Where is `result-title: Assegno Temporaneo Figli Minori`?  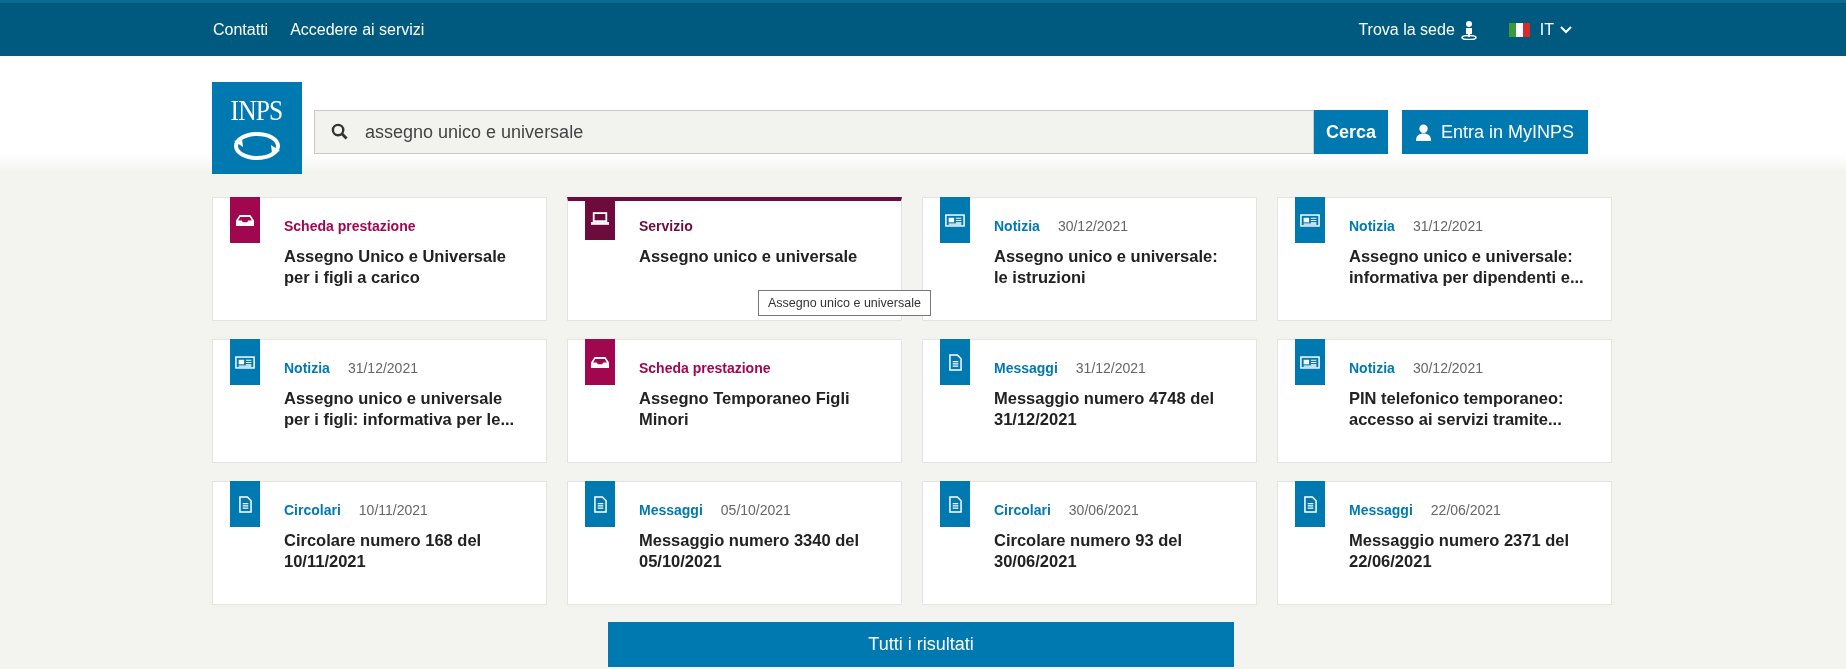 result-title: Assegno Temporaneo Figli Minori is located at coordinates (757, 409).